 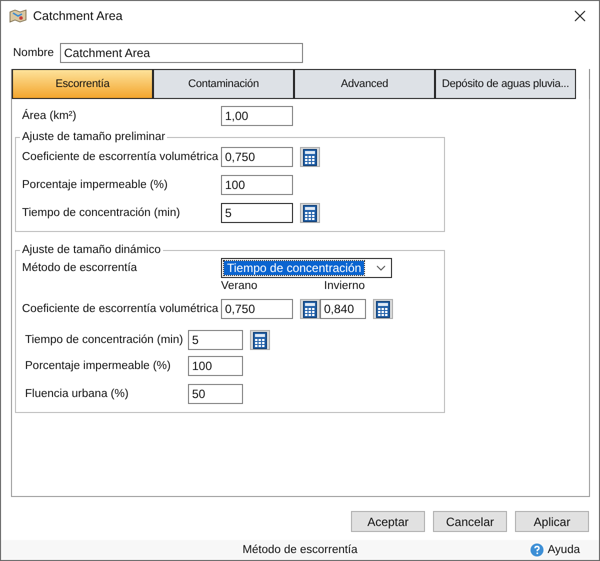 What do you see at coordinates (223, 84) in the screenshot?
I see `tab: Contaminación` at bounding box center [223, 84].